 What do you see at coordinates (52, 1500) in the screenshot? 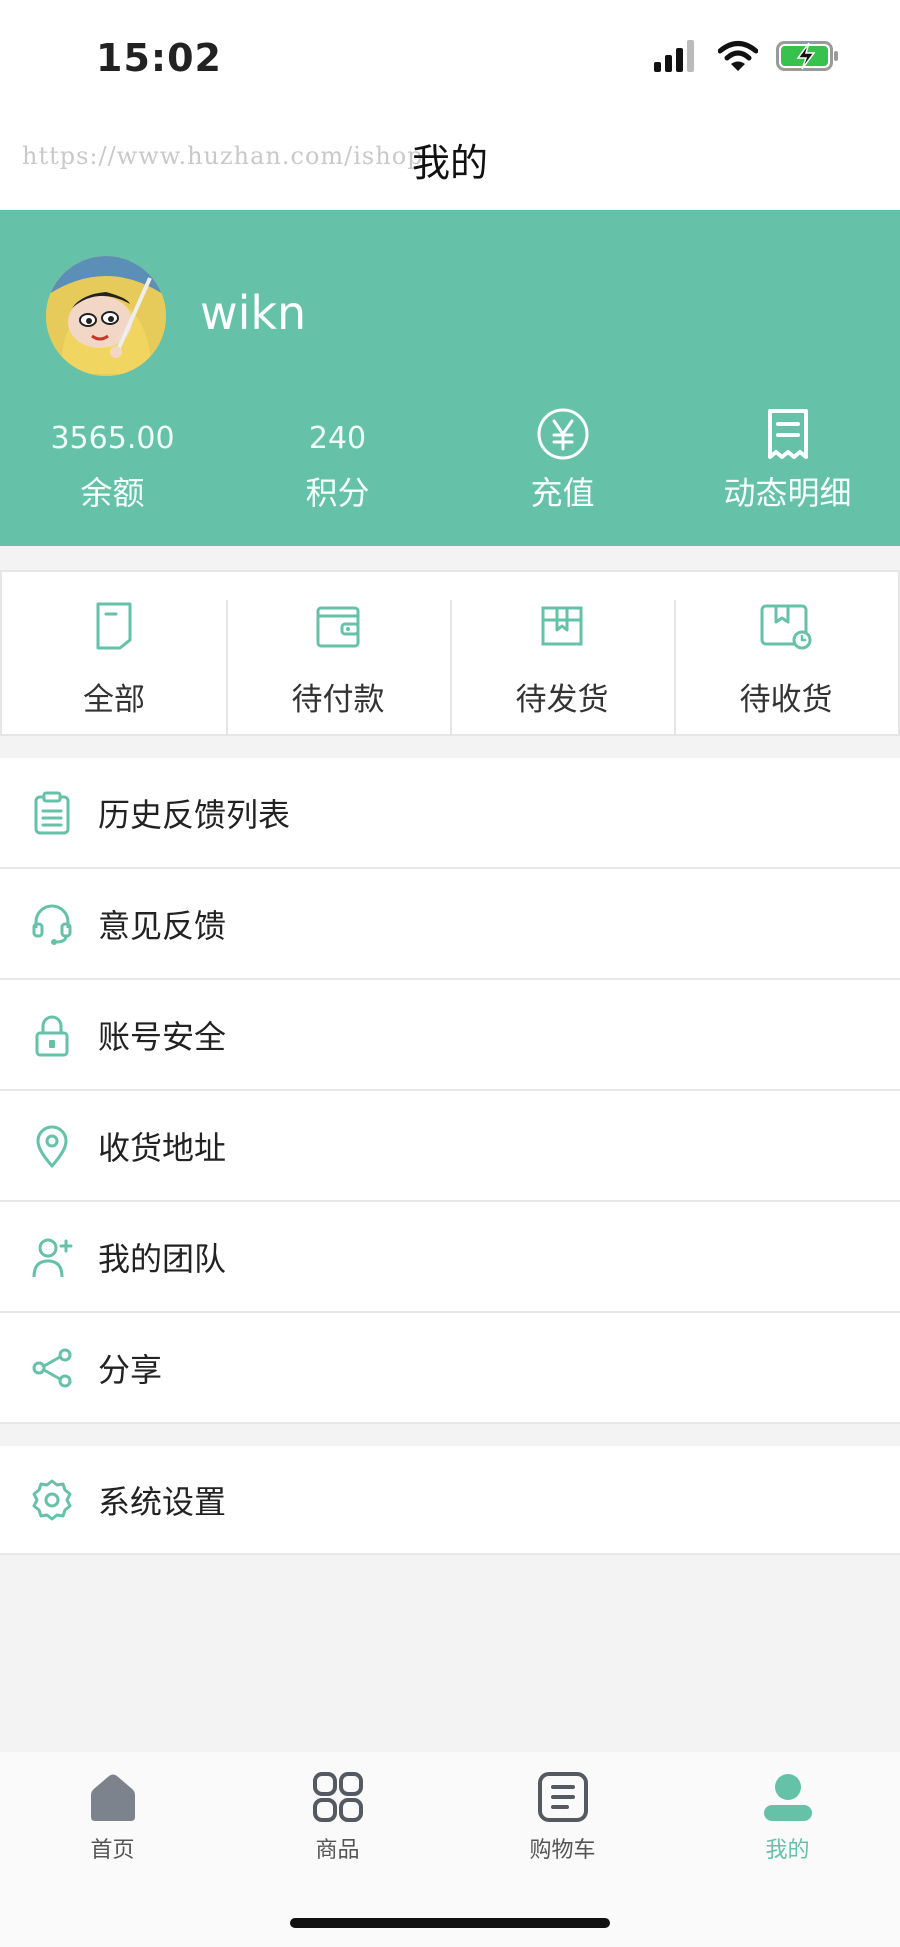
I see `gear-icon` at bounding box center [52, 1500].